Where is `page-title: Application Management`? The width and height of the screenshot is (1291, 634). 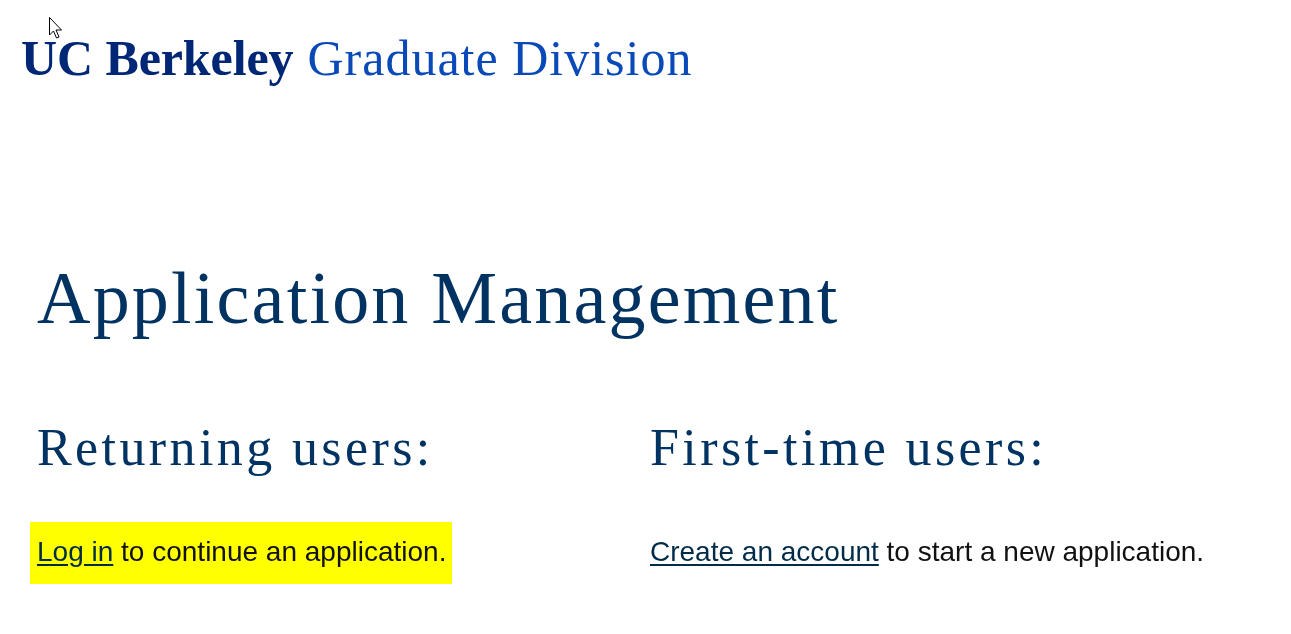
page-title: Application Management is located at coordinates (439, 298).